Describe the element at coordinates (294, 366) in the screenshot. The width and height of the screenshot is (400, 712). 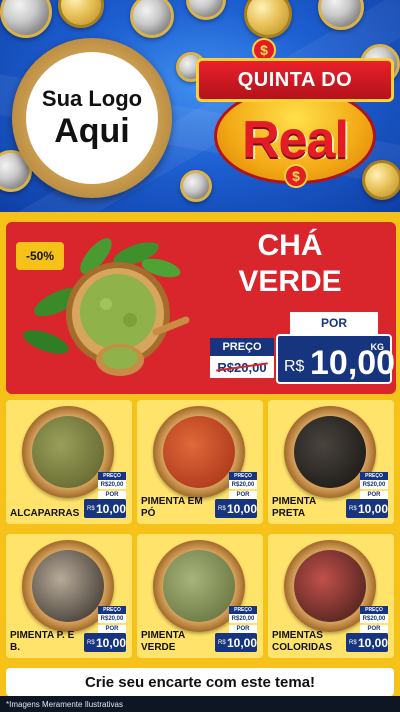
I see `currency-symbol: R$` at that location.